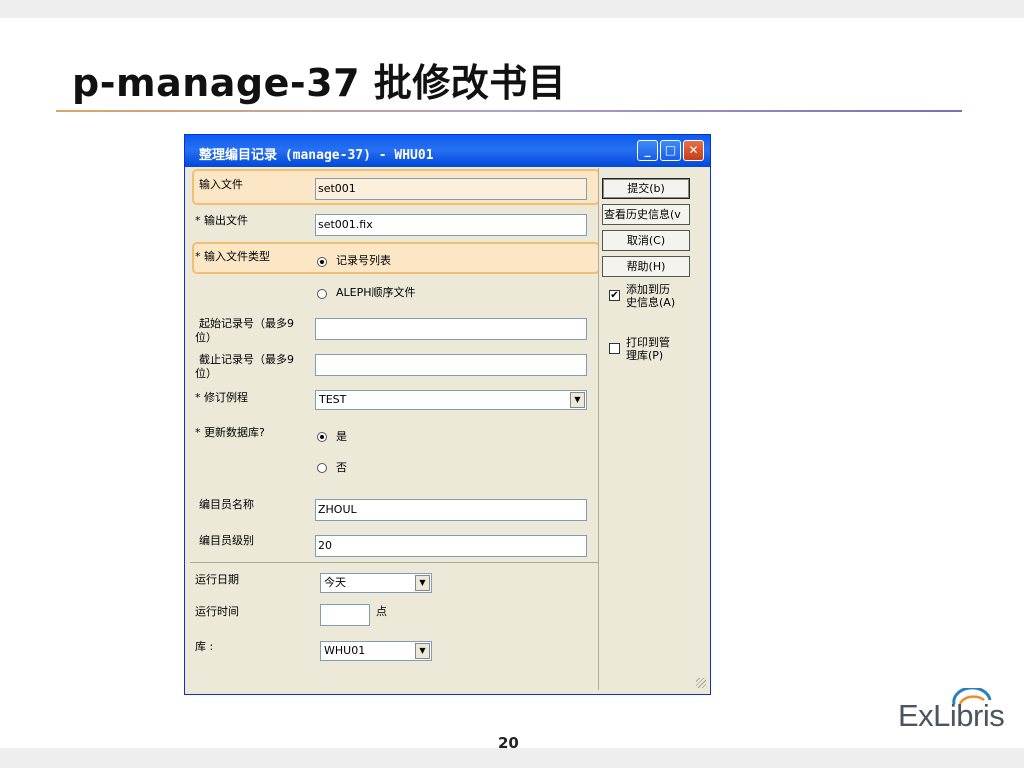  What do you see at coordinates (217, 579) in the screenshot?
I see `run-date-label: 运行日期` at bounding box center [217, 579].